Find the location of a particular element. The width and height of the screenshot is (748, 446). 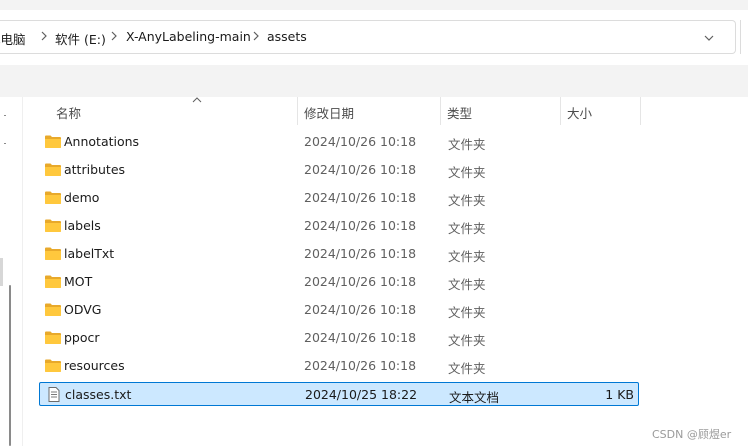

folder-row: MOT 2024/10/26 10:18 文件夹 is located at coordinates (339, 282).